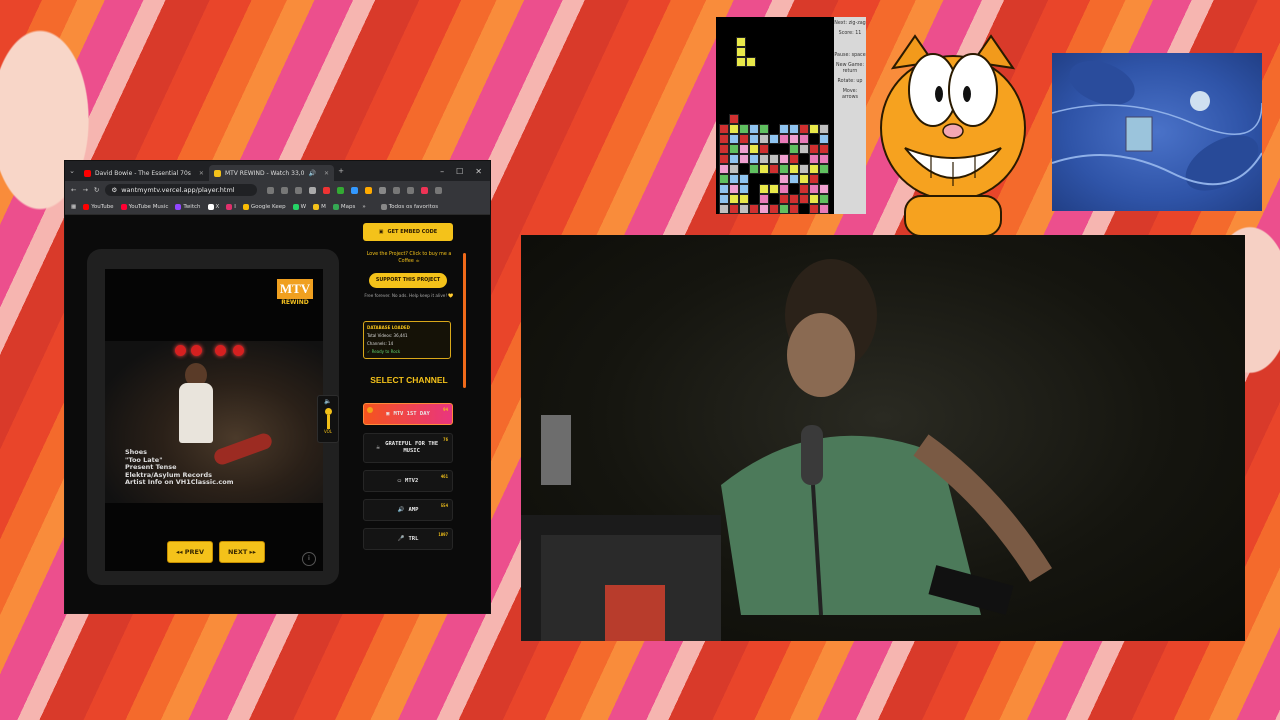 This screenshot has width=1280, height=720. What do you see at coordinates (96, 190) in the screenshot?
I see `reload-icon: ↻` at bounding box center [96, 190].